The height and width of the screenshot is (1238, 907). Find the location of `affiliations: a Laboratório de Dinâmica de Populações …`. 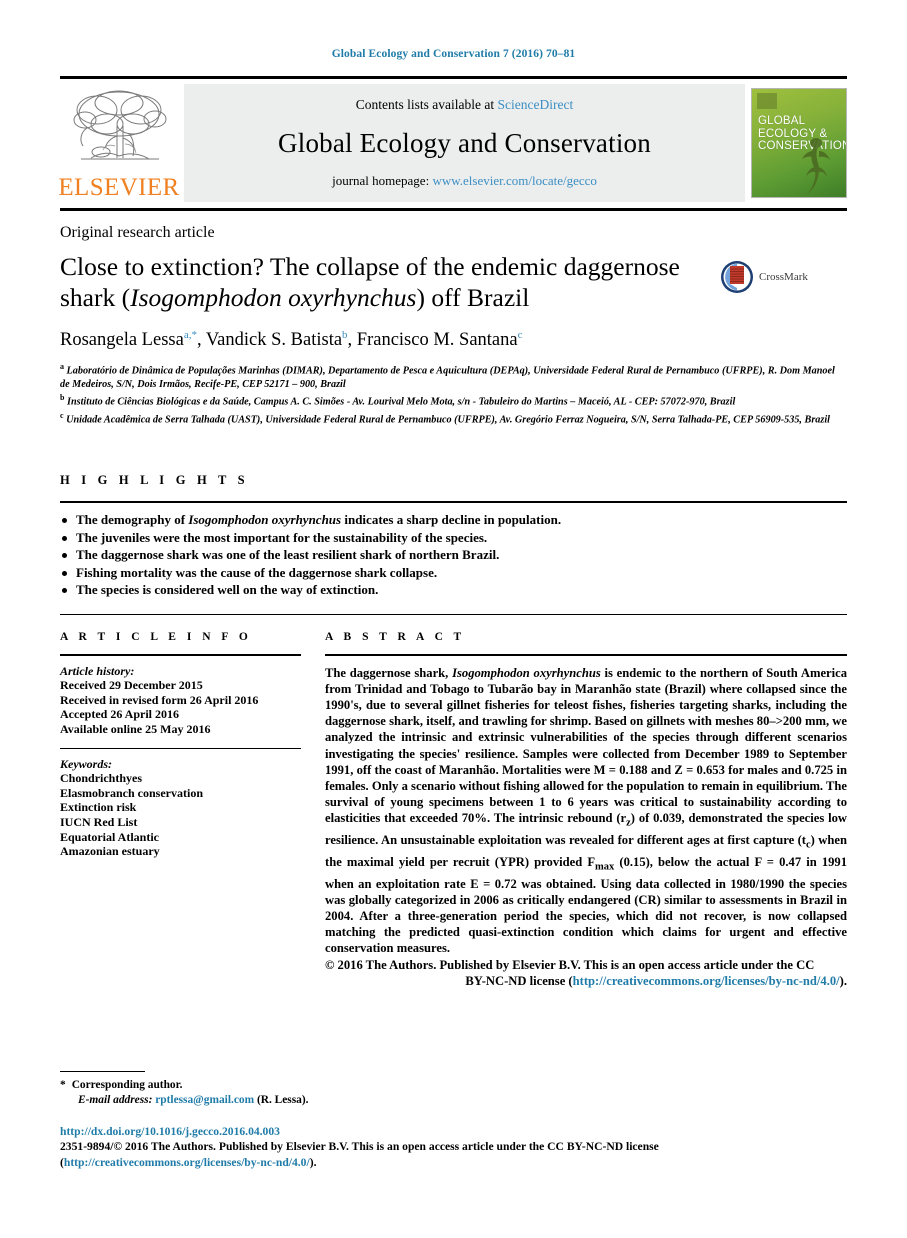

affiliations: a Laboratório de Dinâmica de Populações … is located at coordinates (453, 393).